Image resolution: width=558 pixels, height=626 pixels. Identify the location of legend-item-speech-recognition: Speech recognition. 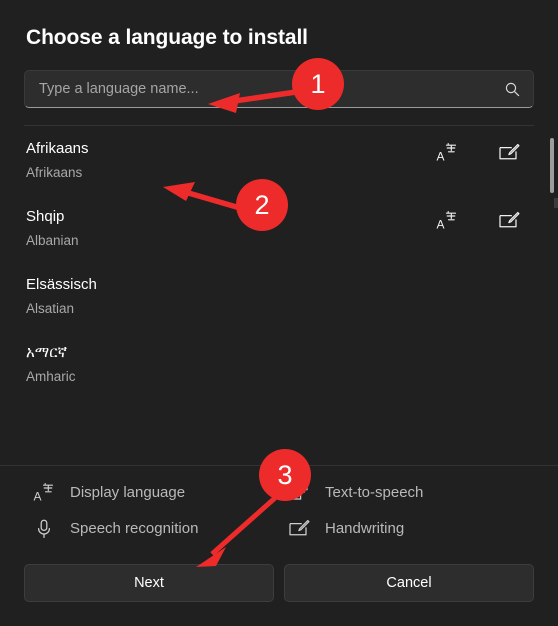
(151, 529).